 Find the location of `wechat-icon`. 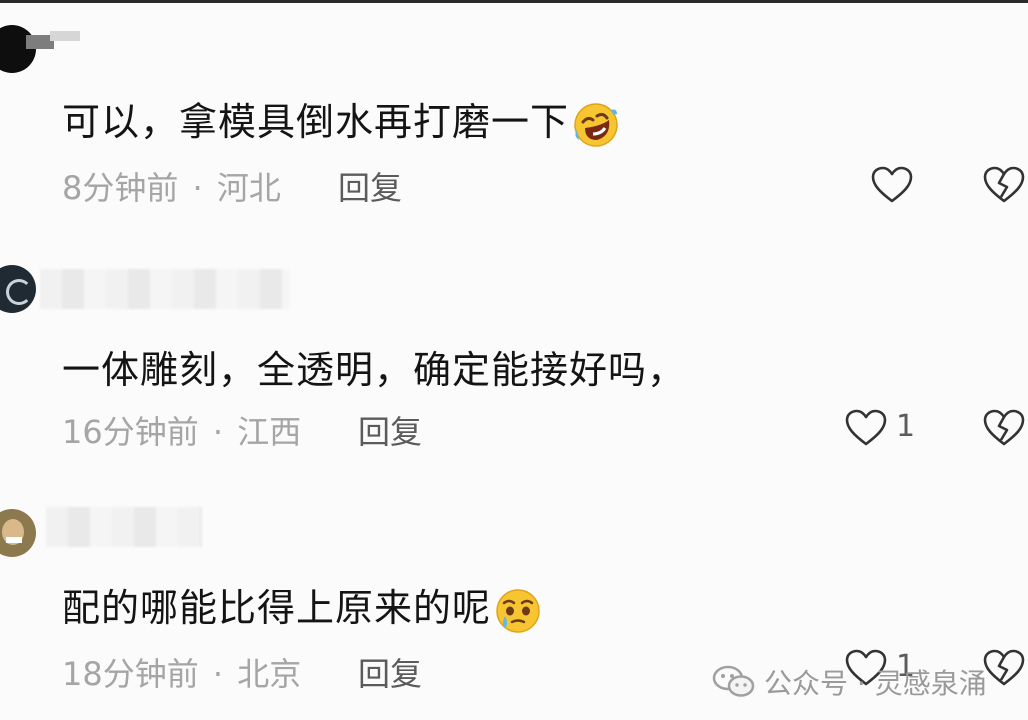

wechat-icon is located at coordinates (733, 681).